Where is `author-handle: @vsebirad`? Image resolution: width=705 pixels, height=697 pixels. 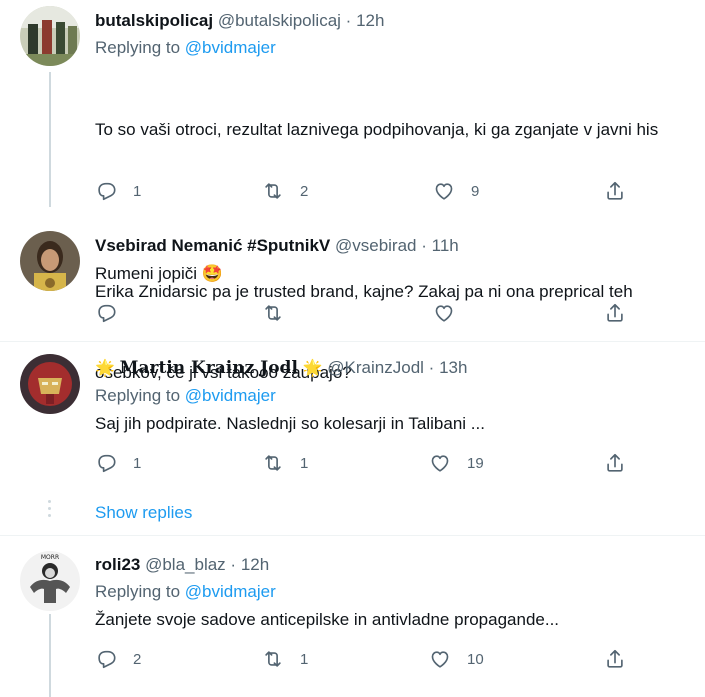 author-handle: @vsebirad is located at coordinates (376, 245).